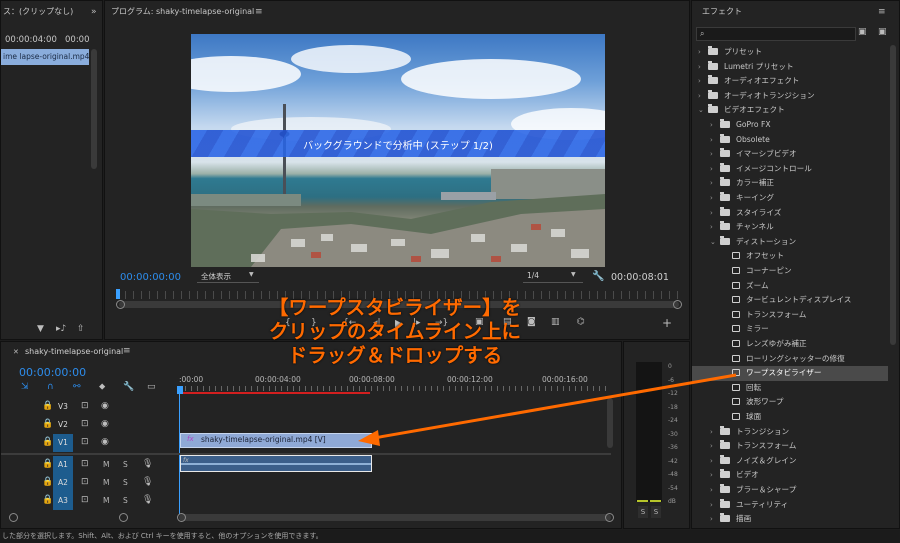 Image resolution: width=900 pixels, height=543 pixels. I want to click on effect-item: 回転, so click(790, 388).